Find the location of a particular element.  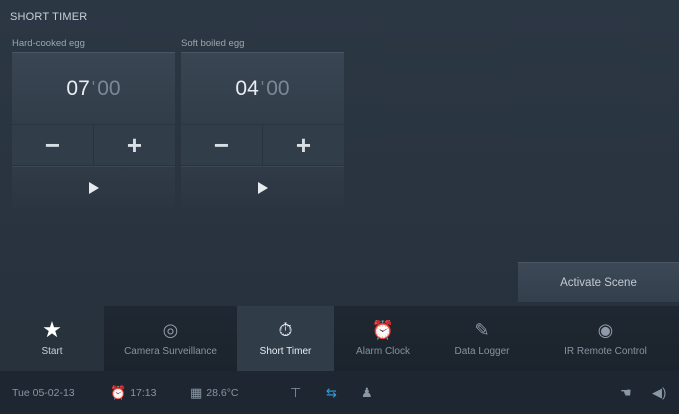

tab-camera-surveillance: ◎ Camera Surveillance is located at coordinates (170, 338).